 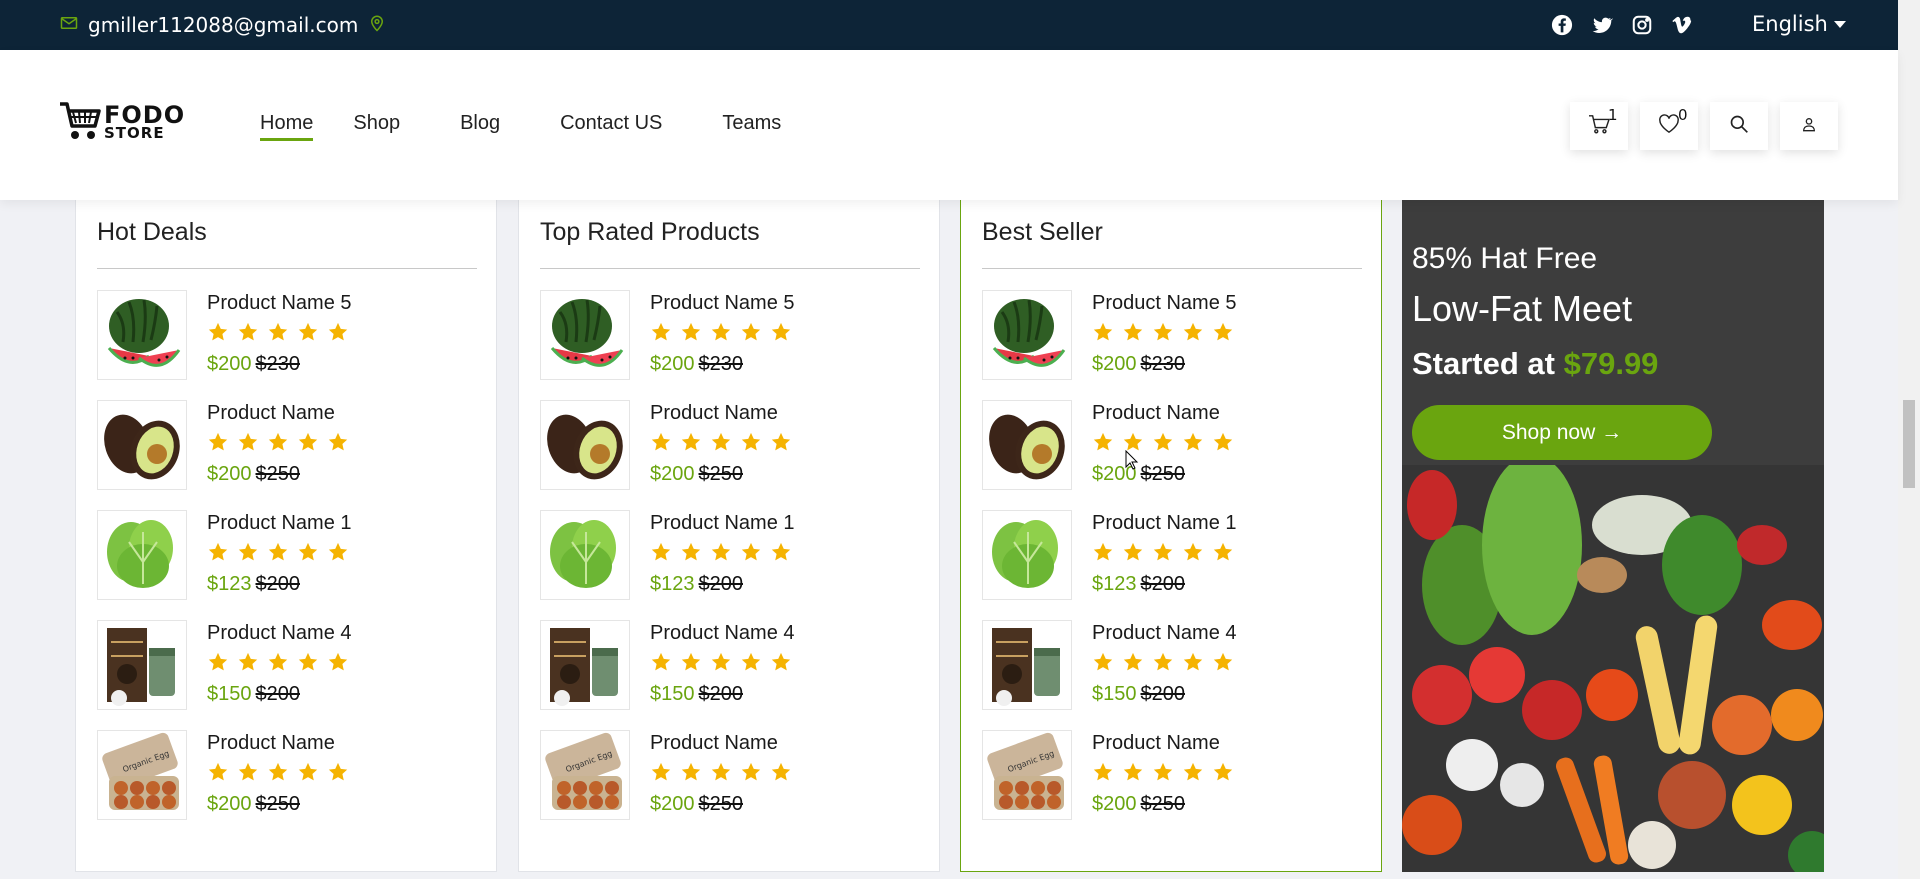 What do you see at coordinates (377, 25) in the screenshot?
I see `location-icon` at bounding box center [377, 25].